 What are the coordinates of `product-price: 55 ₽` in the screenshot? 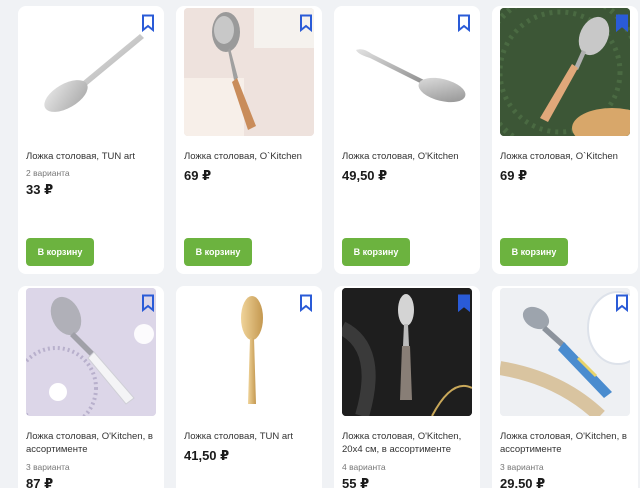 It's located at (356, 482).